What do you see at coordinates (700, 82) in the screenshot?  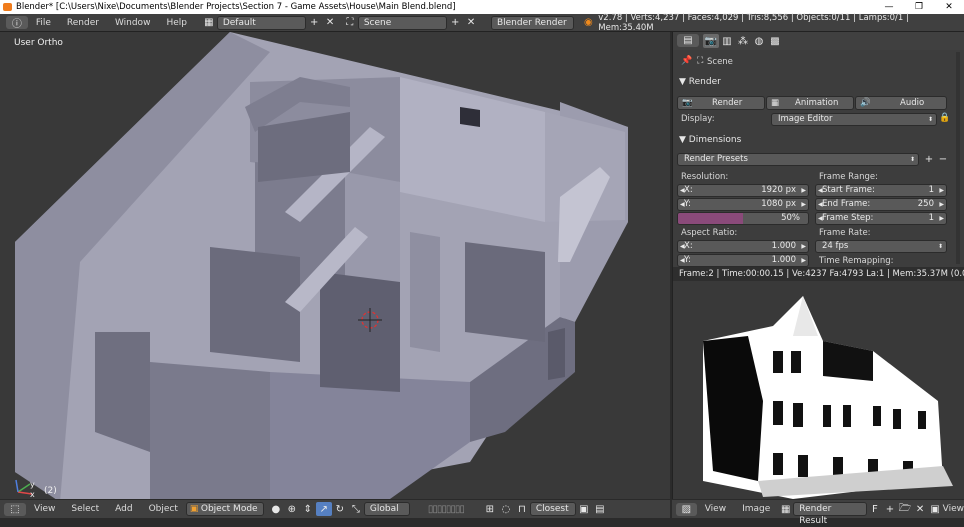 I see `render-panel-toggle: ▼ Render` at bounding box center [700, 82].